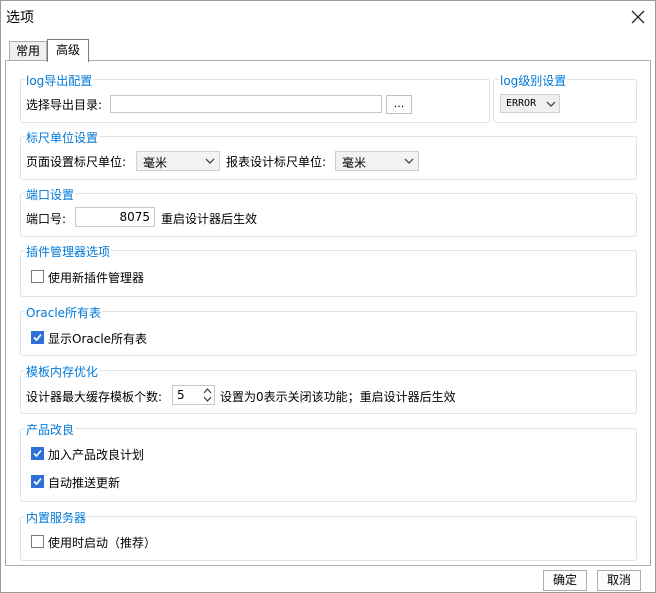  Describe the element at coordinates (46, 219) in the screenshot. I see `port-label: 端口号:` at that location.